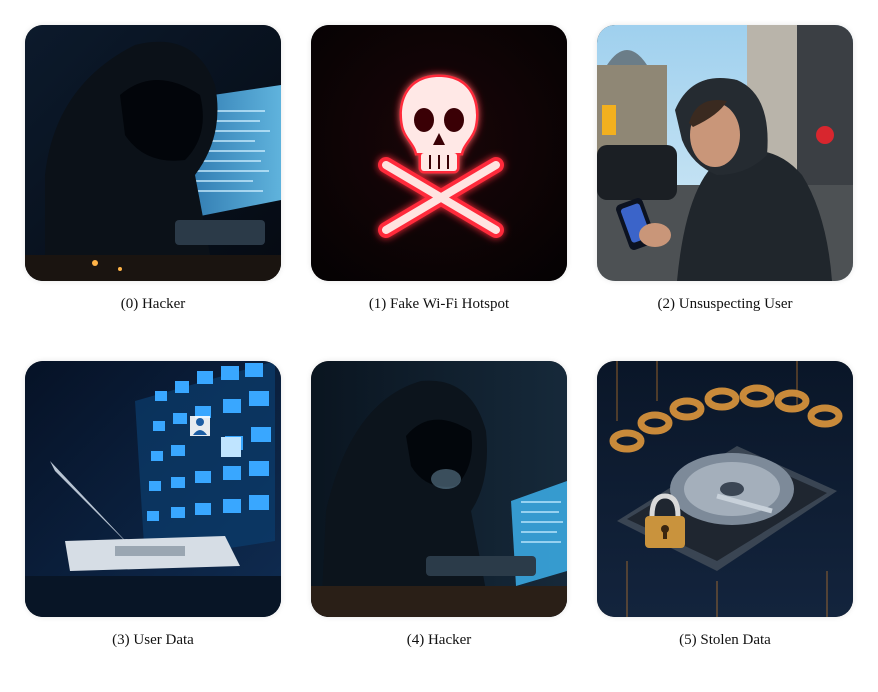  What do you see at coordinates (725, 640) in the screenshot?
I see `card-caption: (5) Stolen Data` at bounding box center [725, 640].